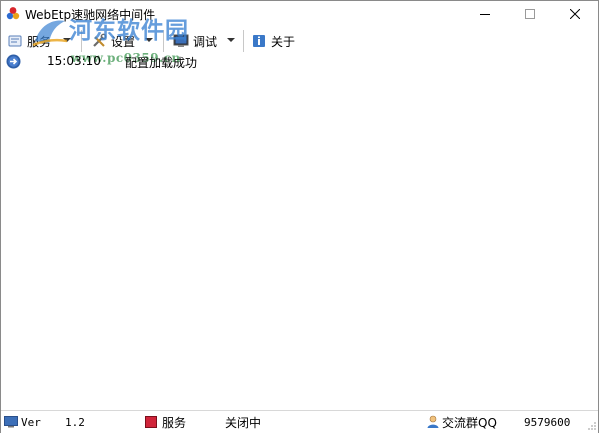  I want to click on settings-dropdown-arrow-icon, so click(149, 40).